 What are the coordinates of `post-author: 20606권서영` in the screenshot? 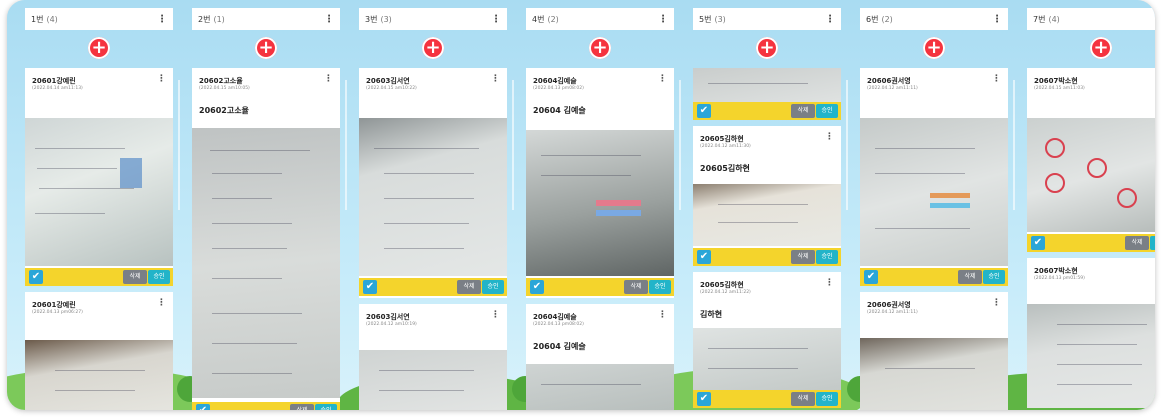 It's located at (889, 305).